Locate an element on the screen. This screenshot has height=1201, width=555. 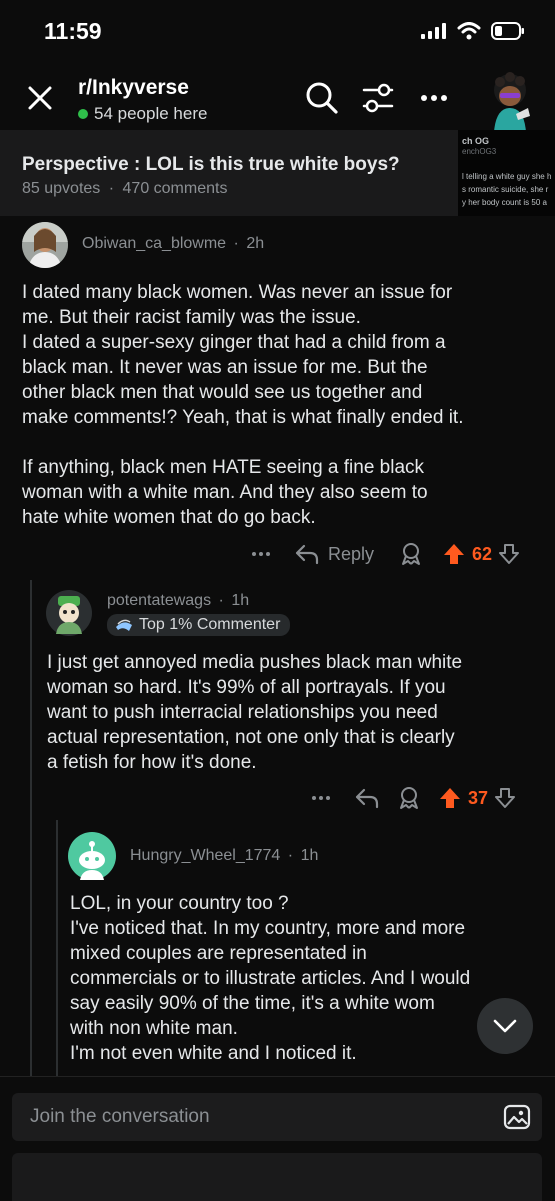
chevron-down-icon is located at coordinates (505, 1026).